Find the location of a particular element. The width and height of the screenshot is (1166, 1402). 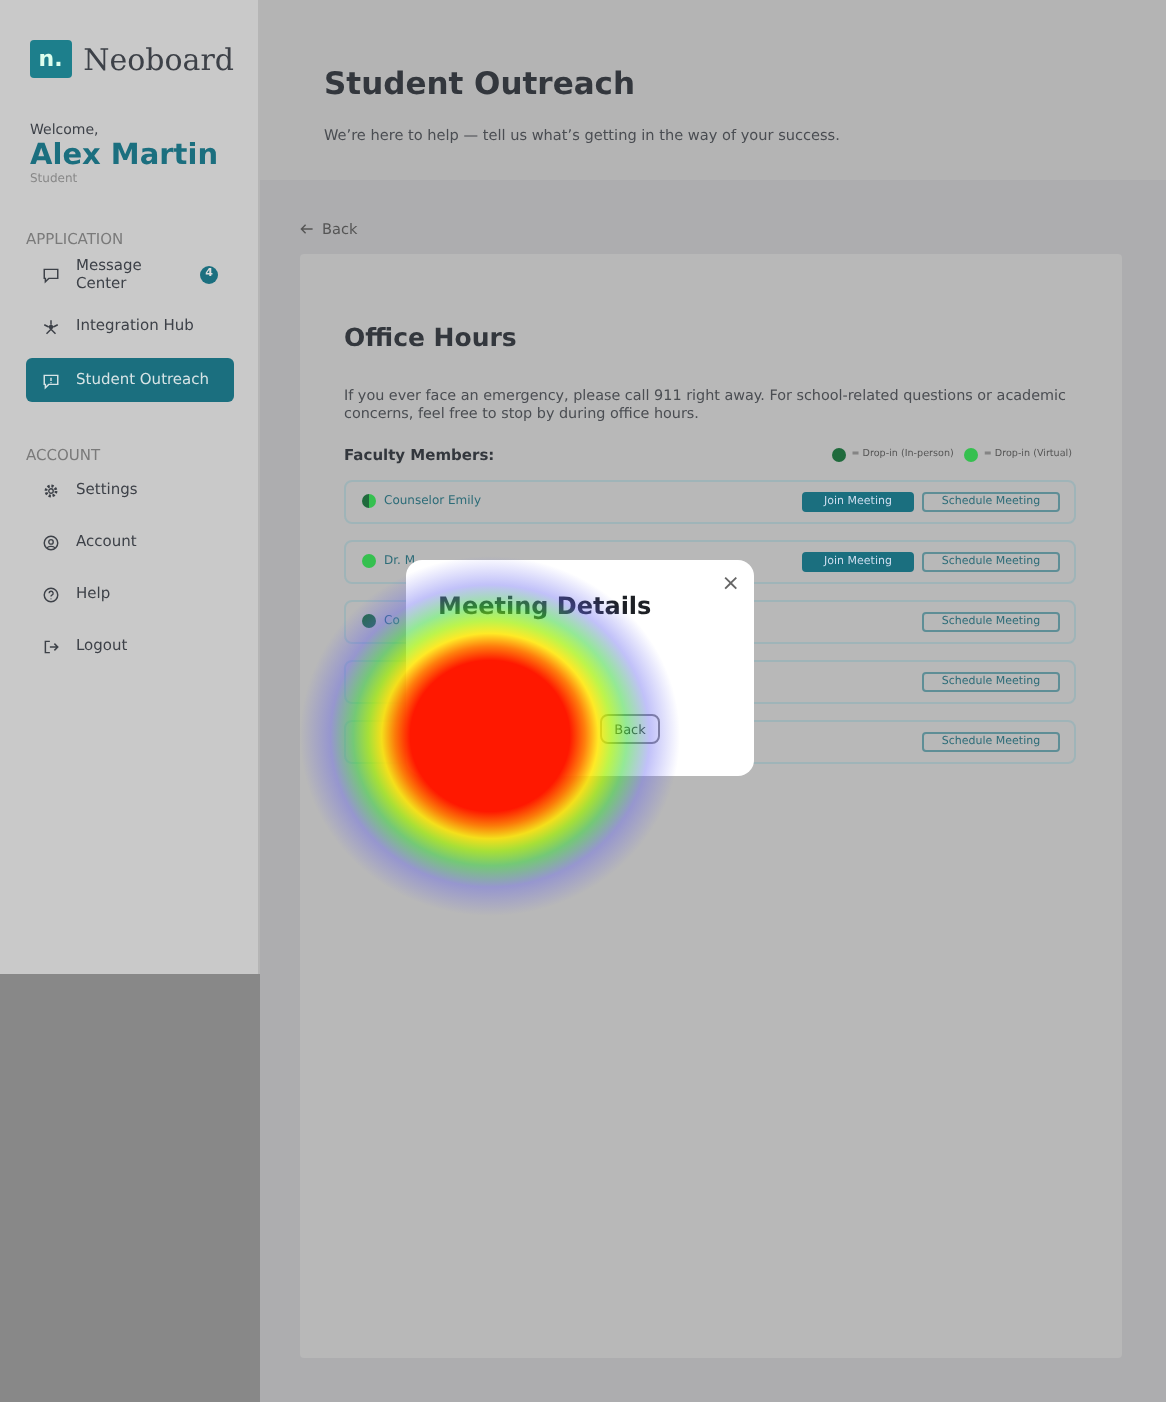

network-icon is located at coordinates (51, 326).